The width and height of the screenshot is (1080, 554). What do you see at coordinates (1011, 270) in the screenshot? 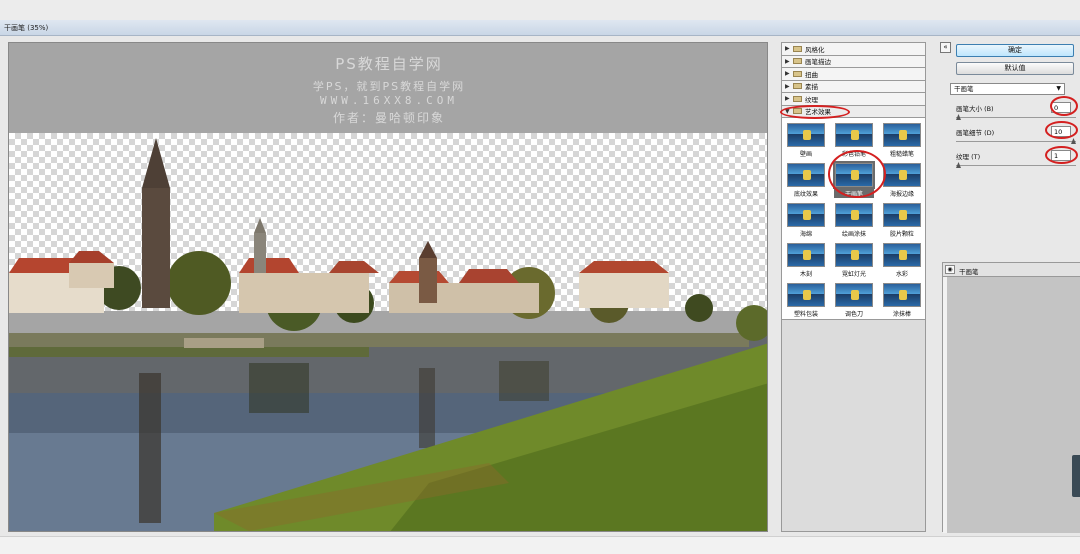
I see `effect-layer-row: ◉ 干画笔` at bounding box center [1011, 270].